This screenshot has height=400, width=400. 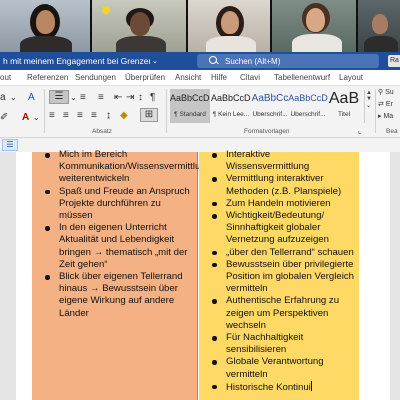 I want to click on font-color-icon: A, so click(x=25, y=118).